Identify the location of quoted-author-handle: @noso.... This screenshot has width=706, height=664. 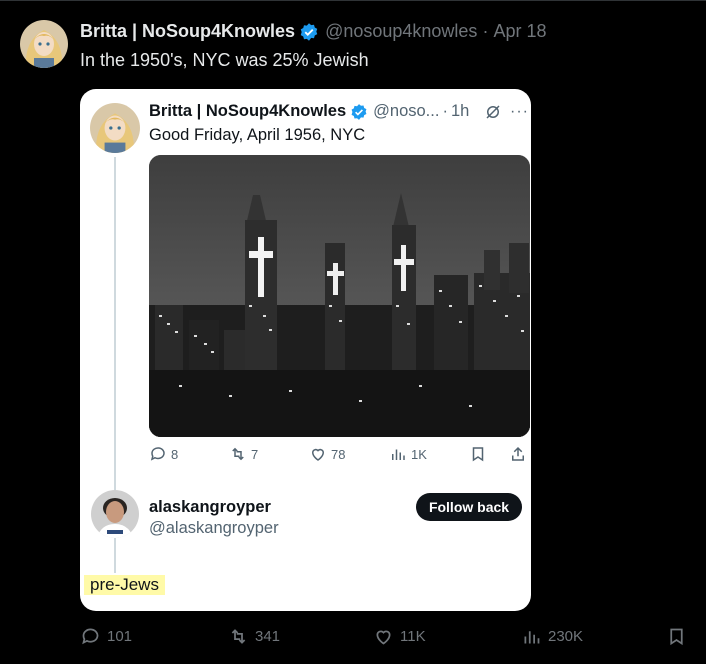
(406, 111).